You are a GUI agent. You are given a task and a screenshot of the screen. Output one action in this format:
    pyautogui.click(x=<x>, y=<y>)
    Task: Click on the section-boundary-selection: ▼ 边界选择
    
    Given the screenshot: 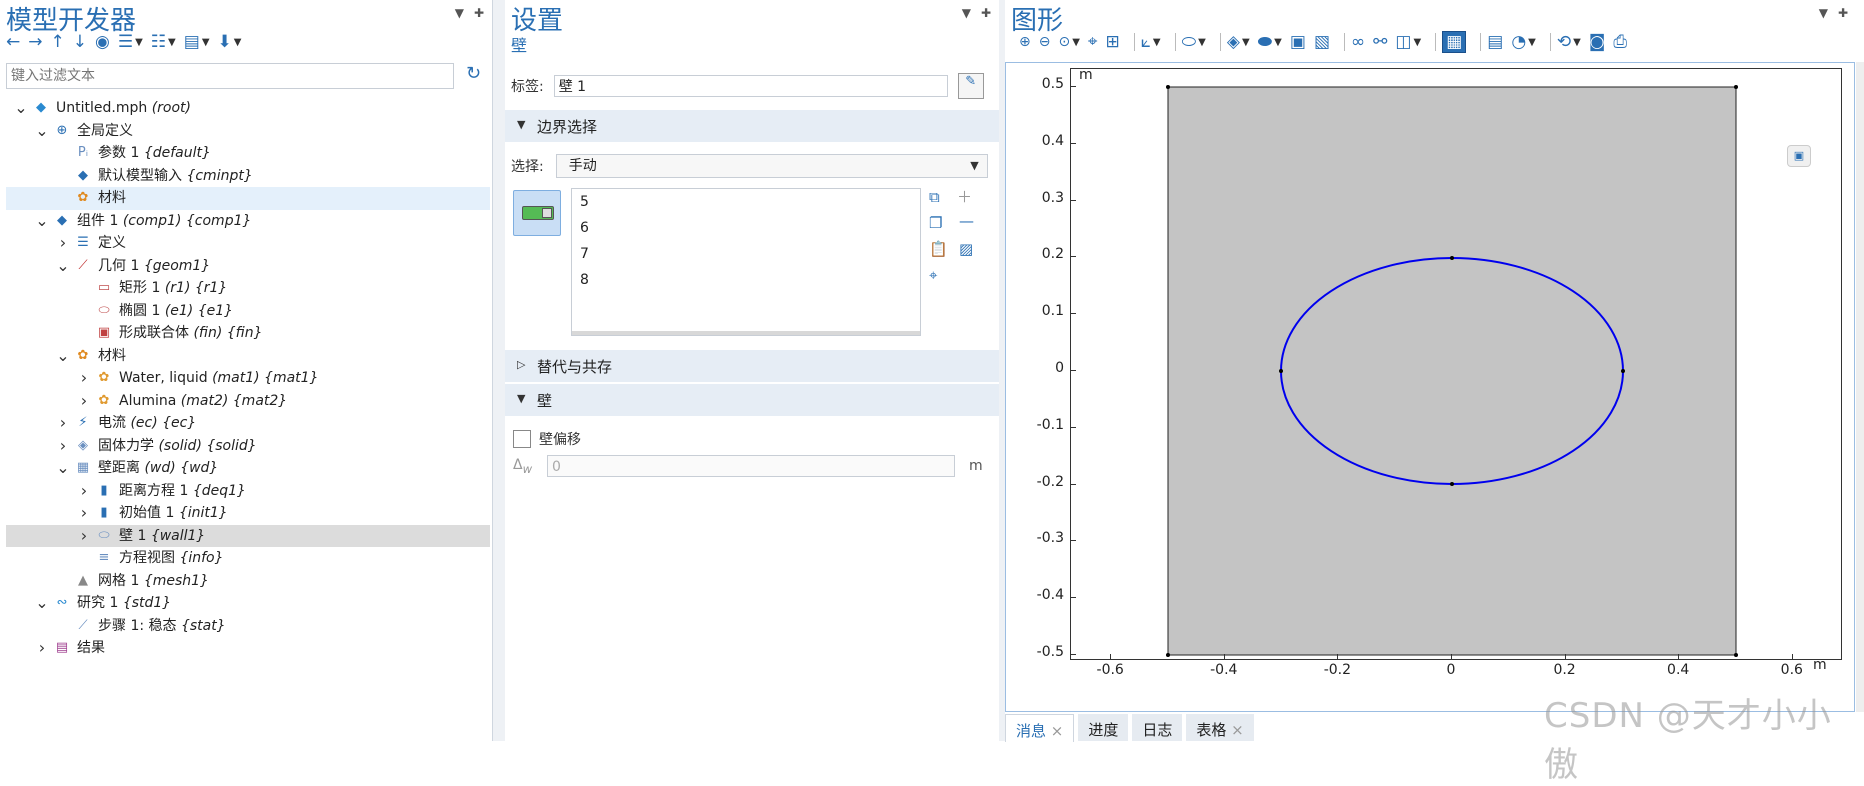 What is the action you would take?
    pyautogui.click(x=752, y=126)
    